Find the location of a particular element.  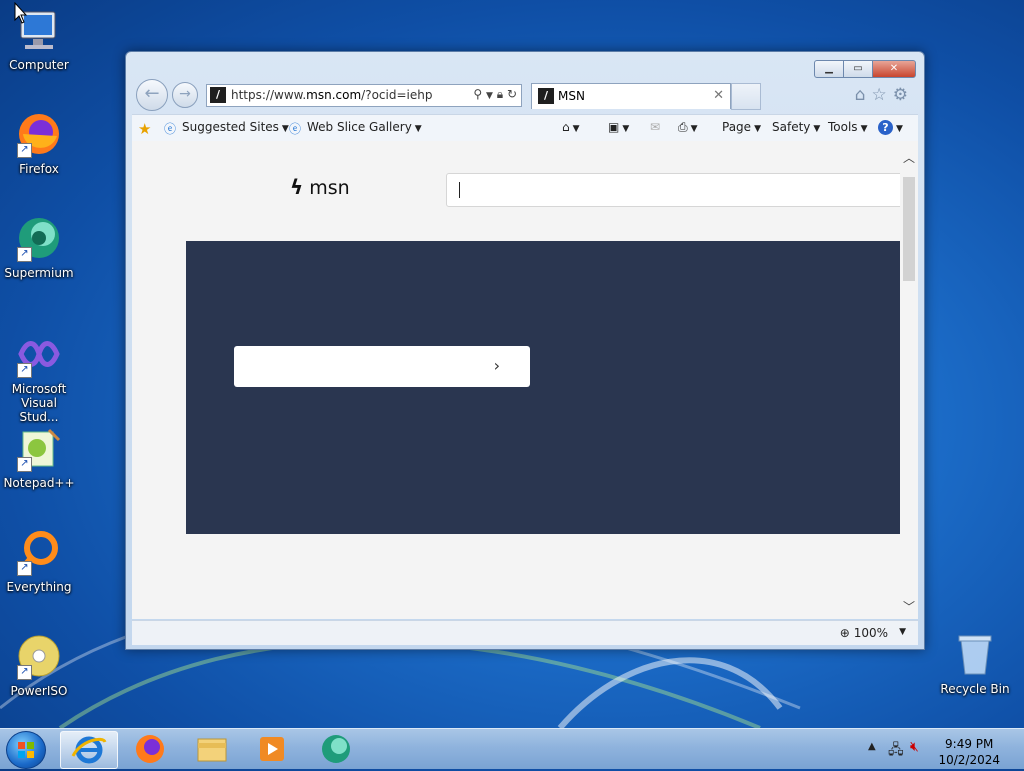

zoom-dropdown-icon: ▼ is located at coordinates (902, 632).